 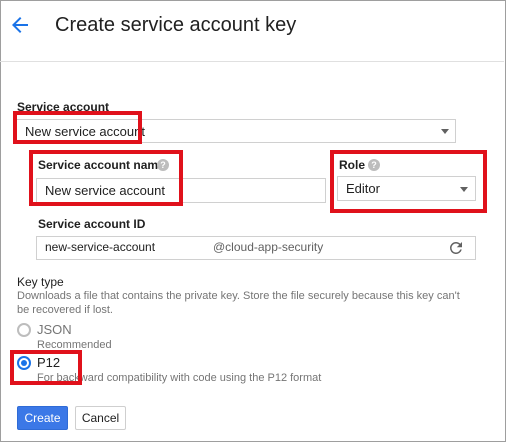 I want to click on page-title: Create service account key, so click(x=176, y=25).